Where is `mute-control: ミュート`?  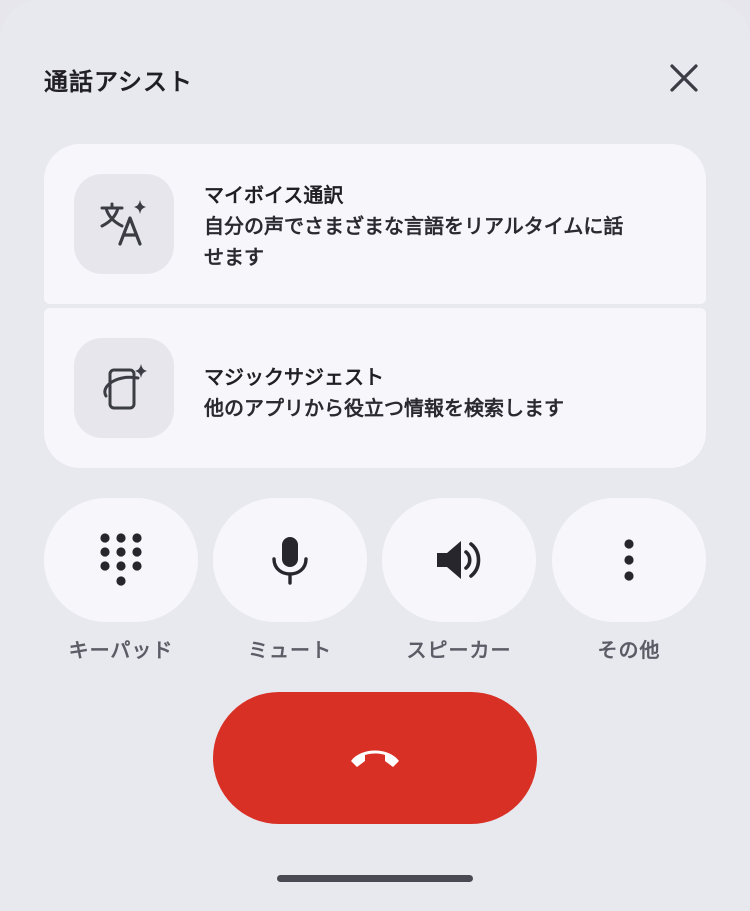 mute-control: ミュート is located at coordinates (290, 580).